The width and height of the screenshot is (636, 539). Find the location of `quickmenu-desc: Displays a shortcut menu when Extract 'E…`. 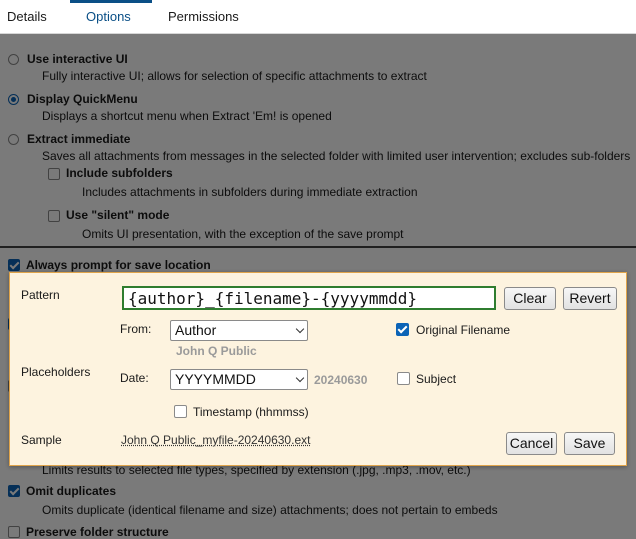

quickmenu-desc: Displays a shortcut menu when Extract 'E… is located at coordinates (187, 116).